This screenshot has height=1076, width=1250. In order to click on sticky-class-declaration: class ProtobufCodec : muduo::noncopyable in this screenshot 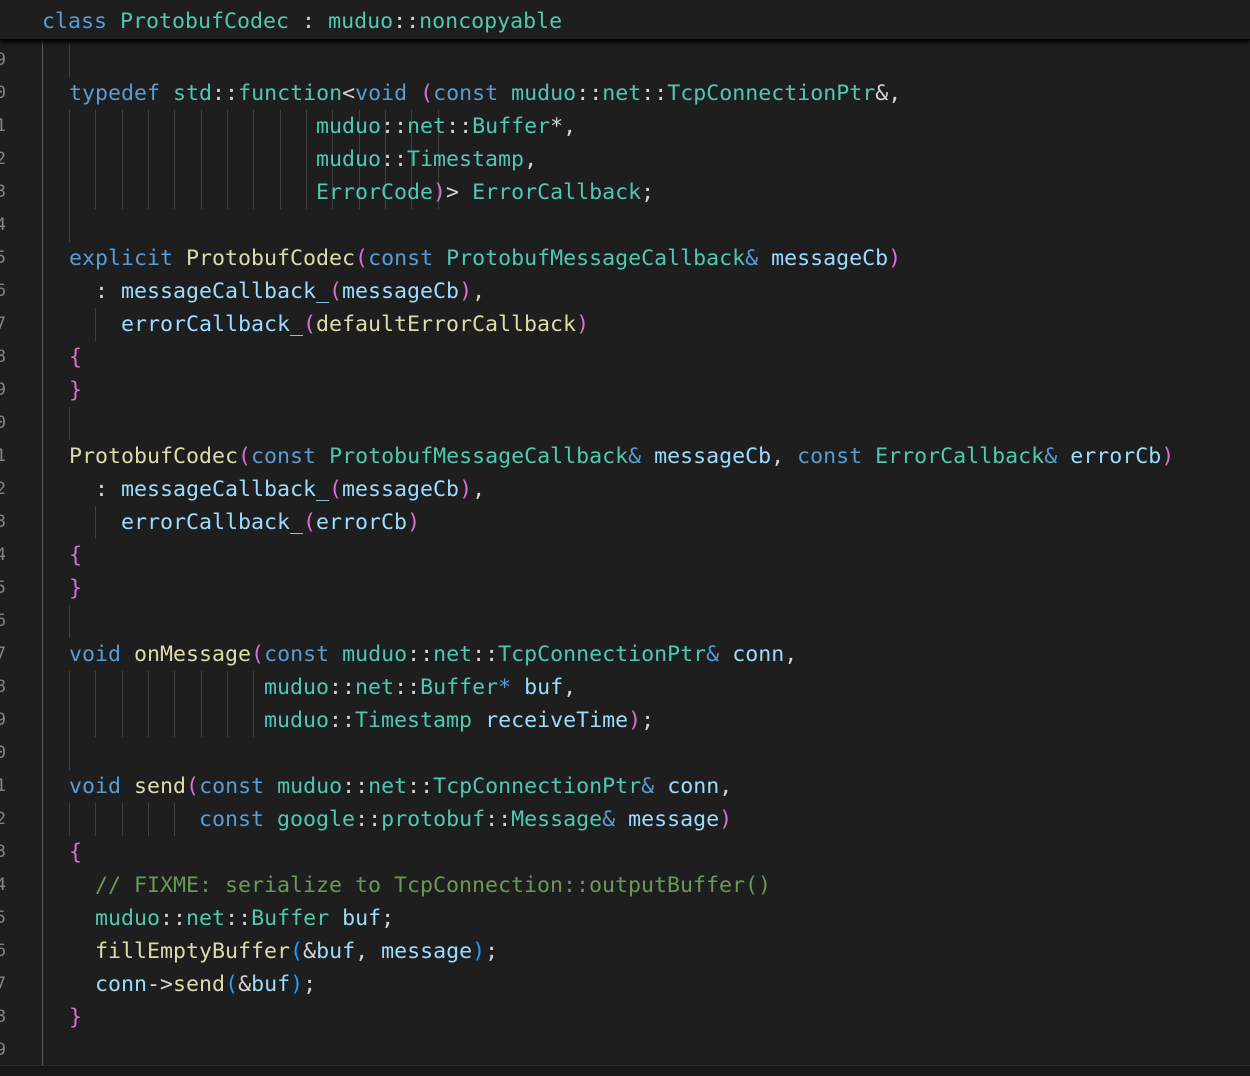, I will do `click(302, 21)`.